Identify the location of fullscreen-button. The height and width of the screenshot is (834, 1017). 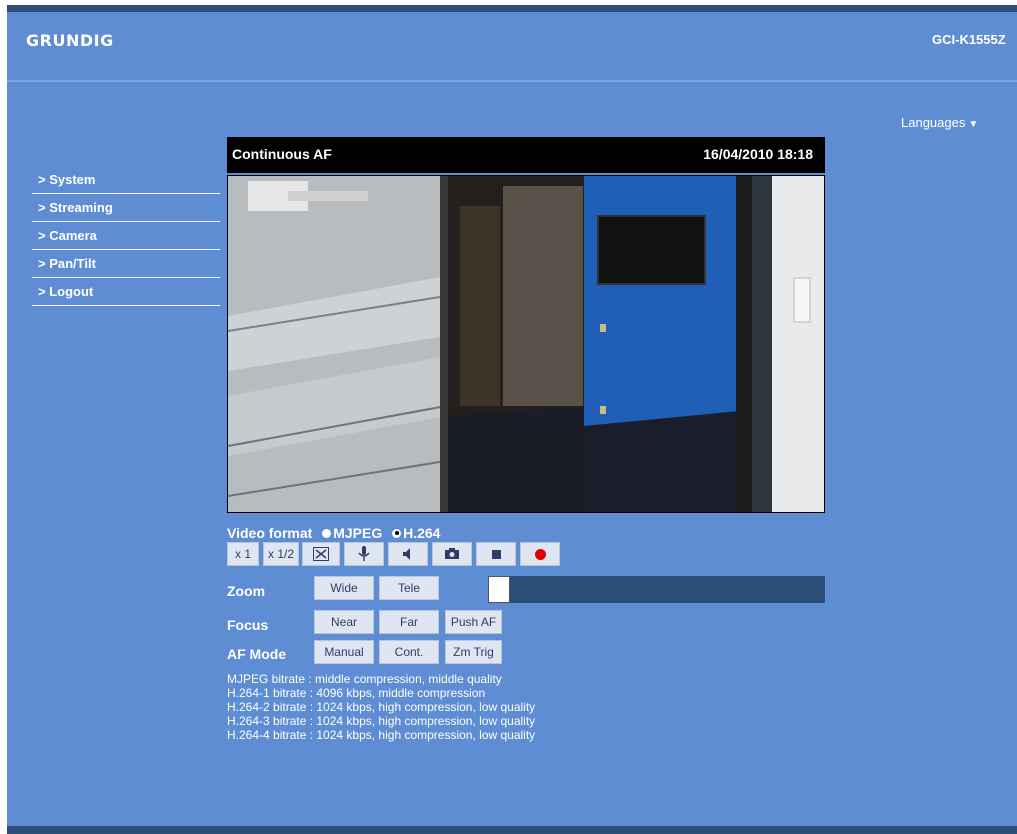
(321, 554).